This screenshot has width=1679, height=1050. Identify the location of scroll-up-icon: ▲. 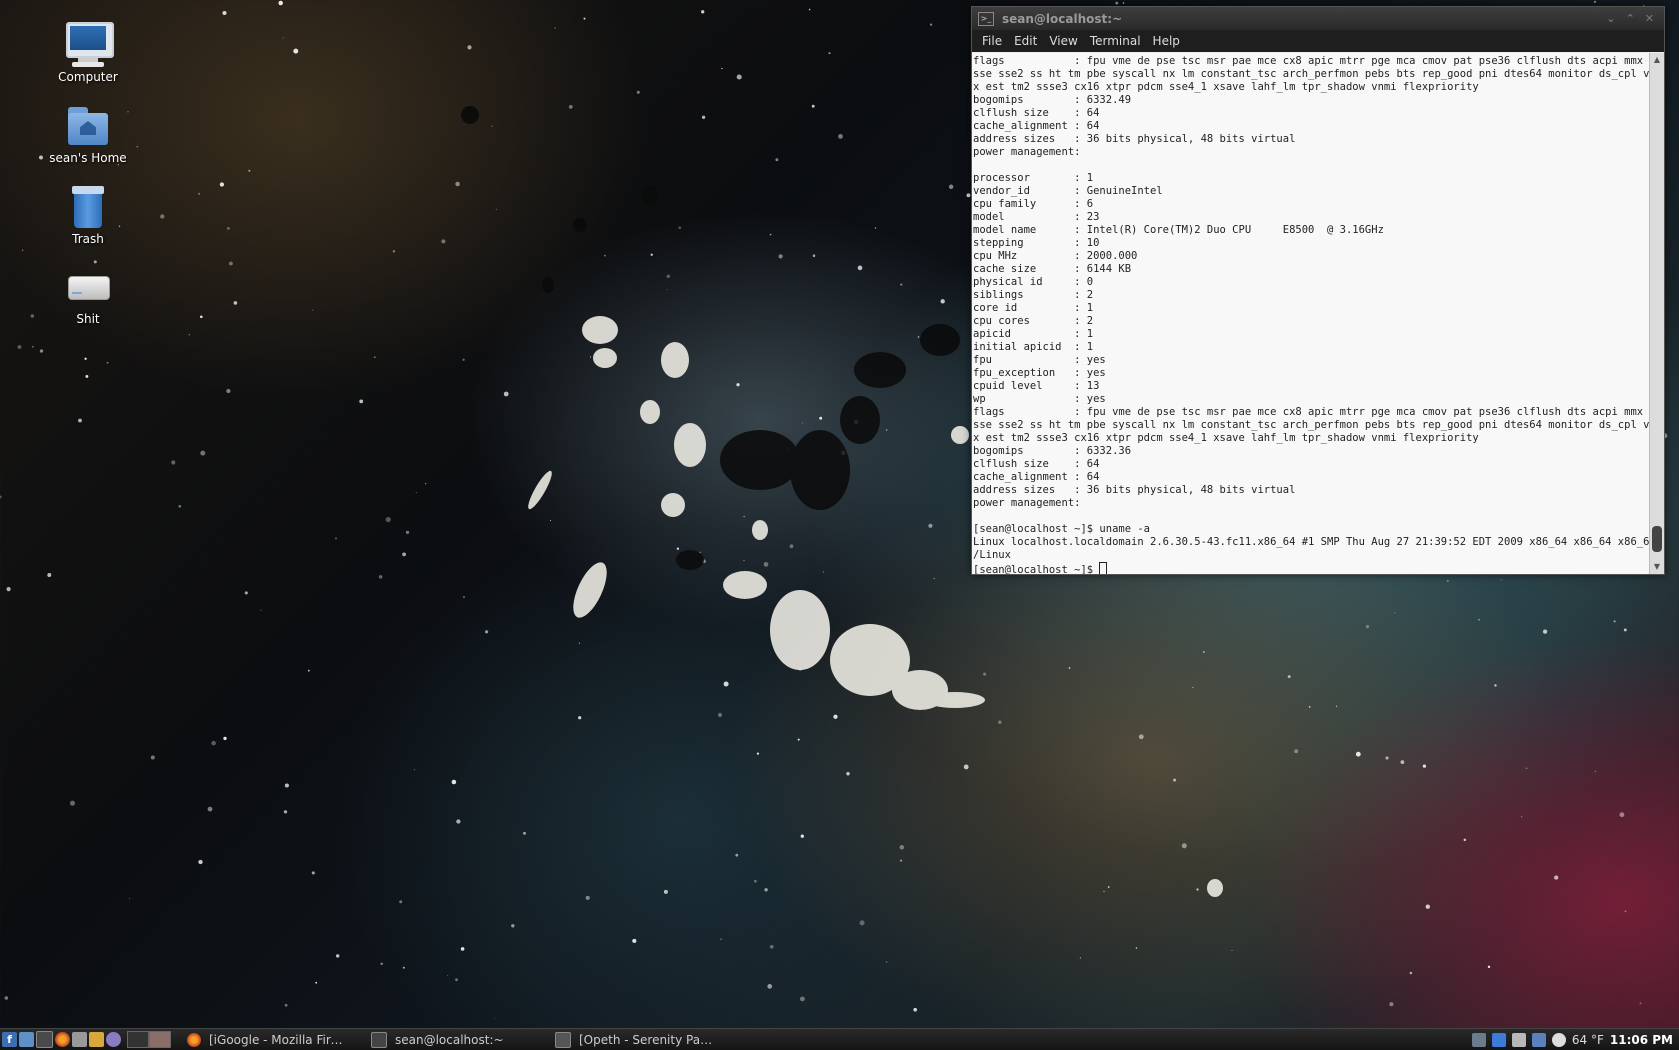
(1657, 60).